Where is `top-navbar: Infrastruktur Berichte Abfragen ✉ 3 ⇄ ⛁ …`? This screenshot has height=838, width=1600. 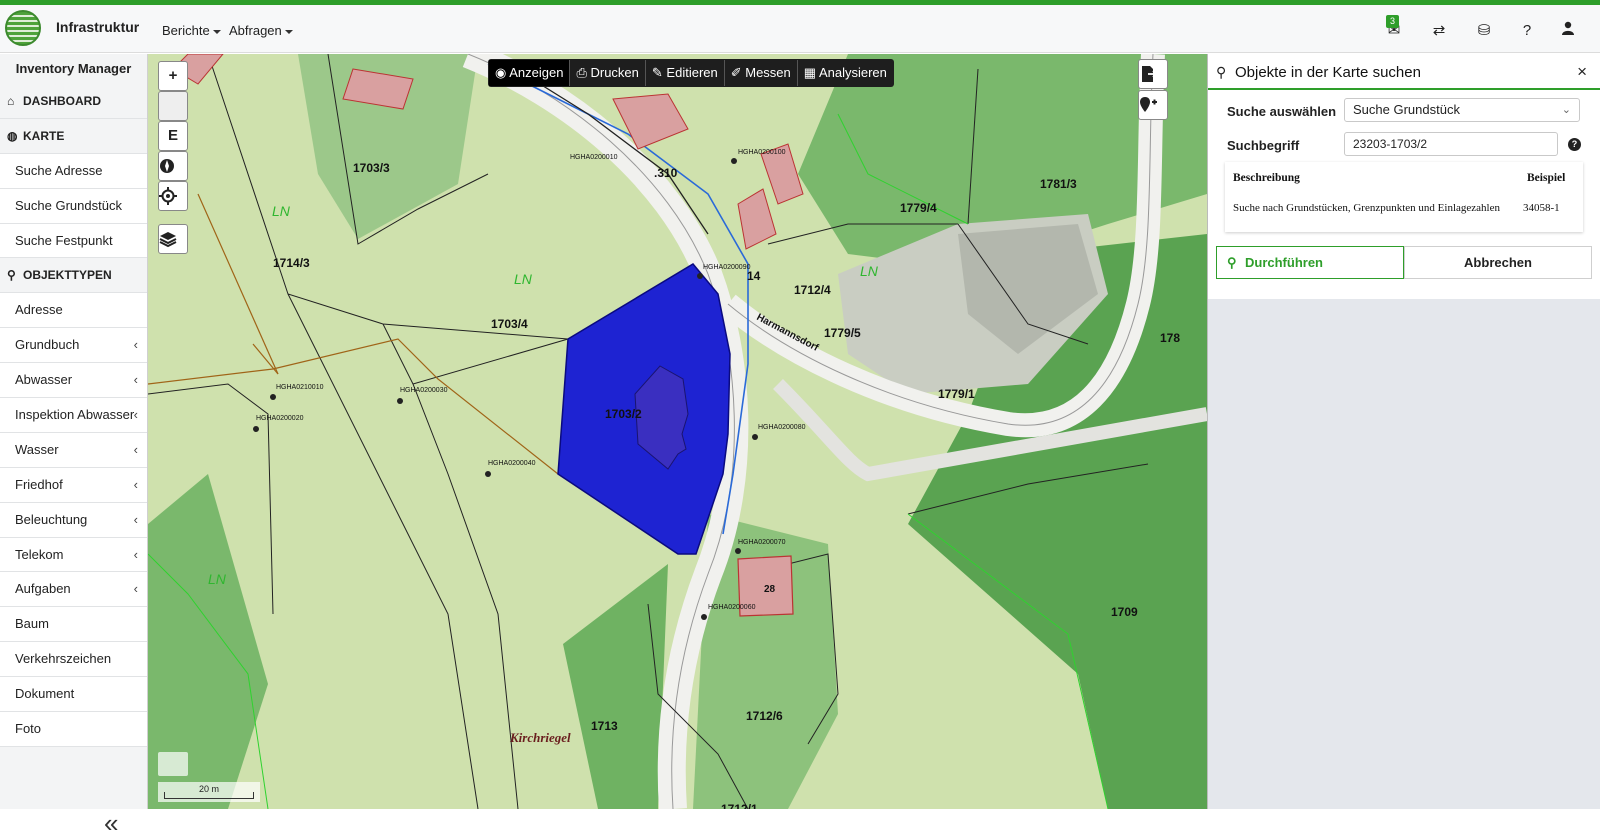
top-navbar: Infrastruktur Berichte Abfragen ✉ 3 ⇄ ⛁ … is located at coordinates (800, 29).